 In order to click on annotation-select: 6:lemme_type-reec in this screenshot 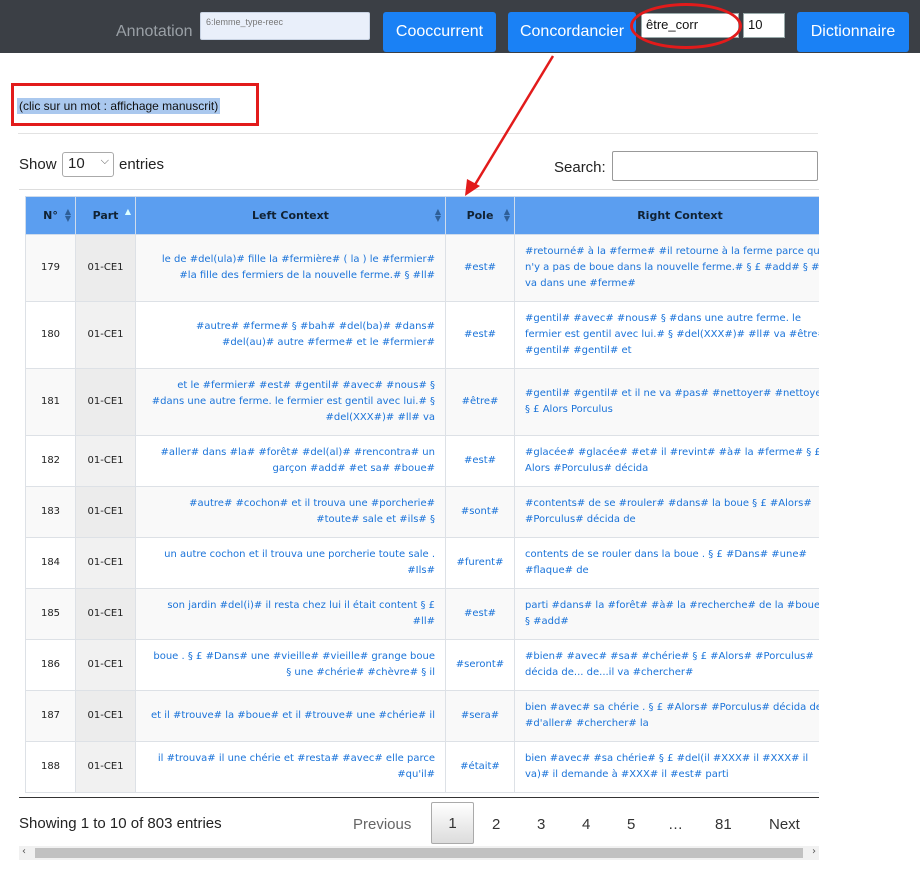, I will do `click(285, 26)`.